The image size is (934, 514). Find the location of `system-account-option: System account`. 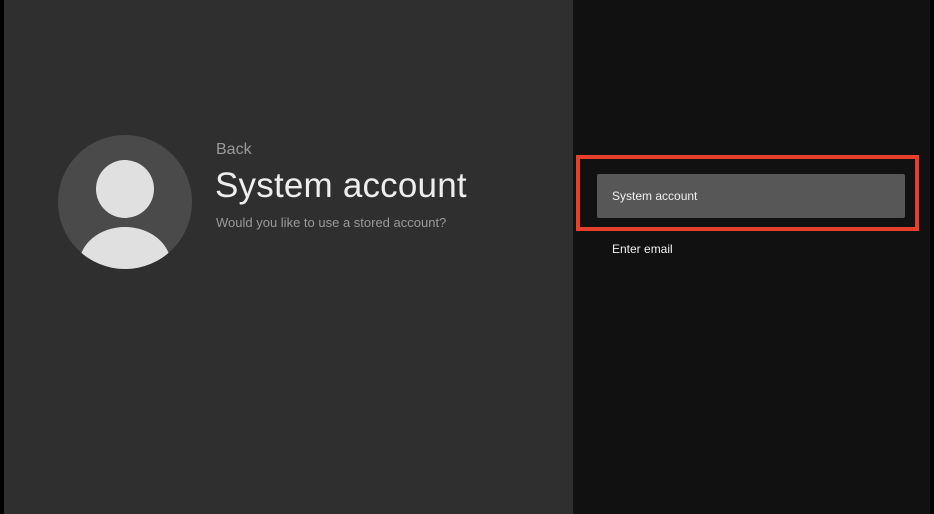

system-account-option: System account is located at coordinates (751, 196).